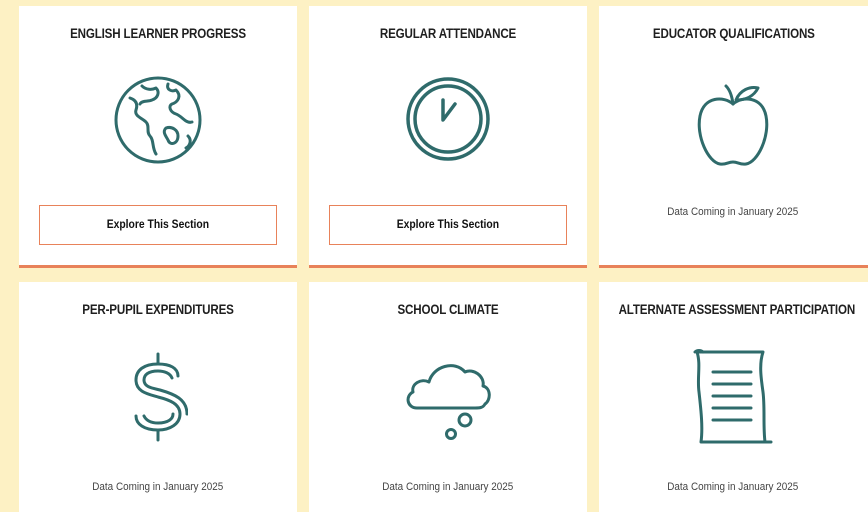  I want to click on apple-icon, so click(733, 127).